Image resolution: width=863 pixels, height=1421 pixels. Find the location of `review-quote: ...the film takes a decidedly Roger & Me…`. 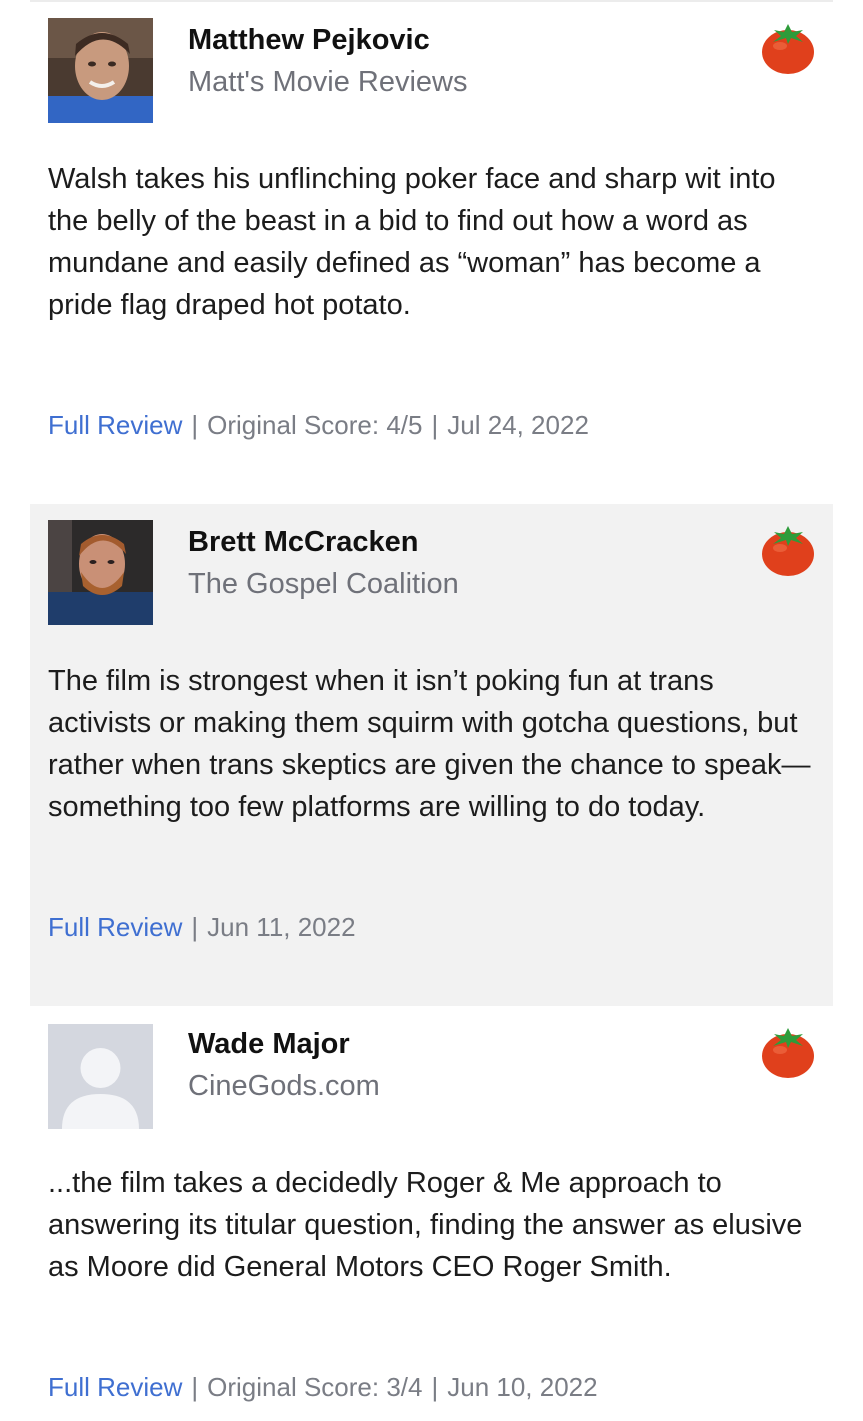

review-quote: ...the film takes a decidedly Roger & Me… is located at coordinates (425, 1225).